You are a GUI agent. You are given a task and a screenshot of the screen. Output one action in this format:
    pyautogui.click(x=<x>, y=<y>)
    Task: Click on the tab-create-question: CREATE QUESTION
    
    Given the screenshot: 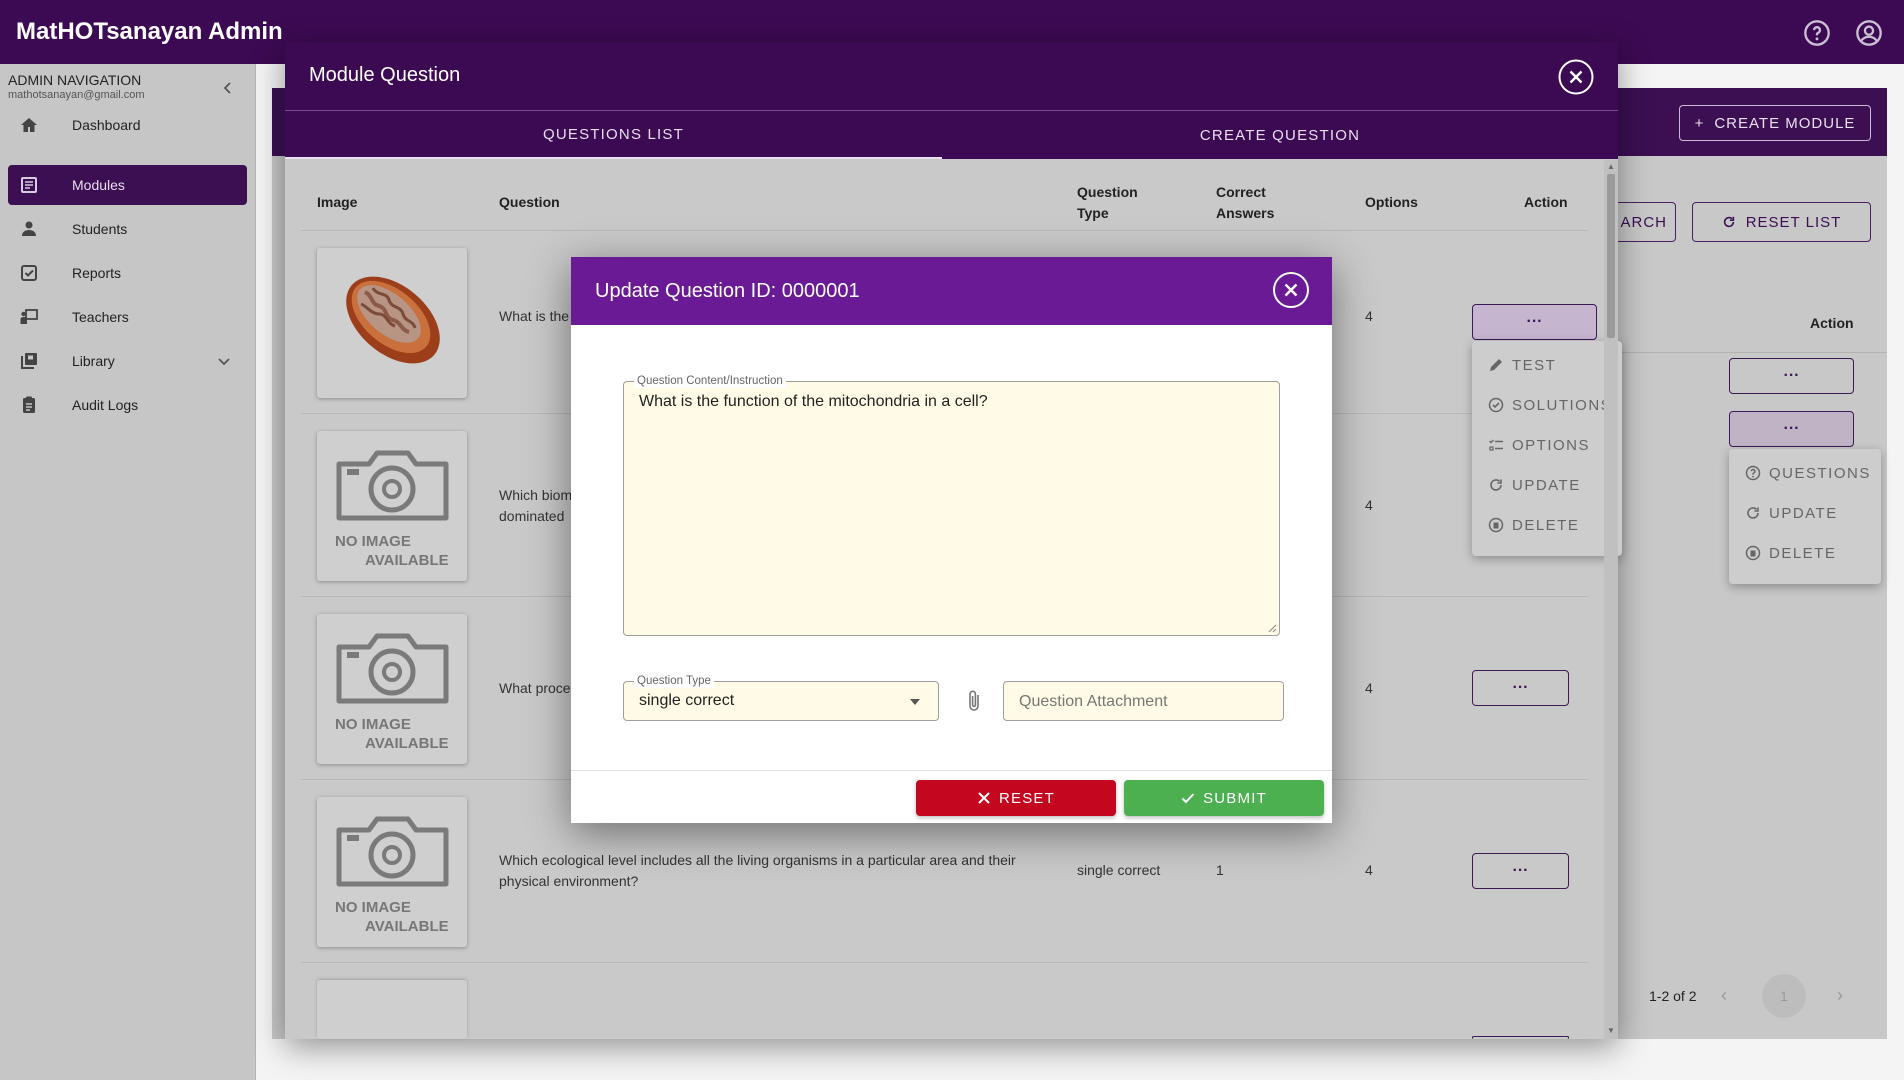 What is the action you would take?
    pyautogui.click(x=1280, y=135)
    